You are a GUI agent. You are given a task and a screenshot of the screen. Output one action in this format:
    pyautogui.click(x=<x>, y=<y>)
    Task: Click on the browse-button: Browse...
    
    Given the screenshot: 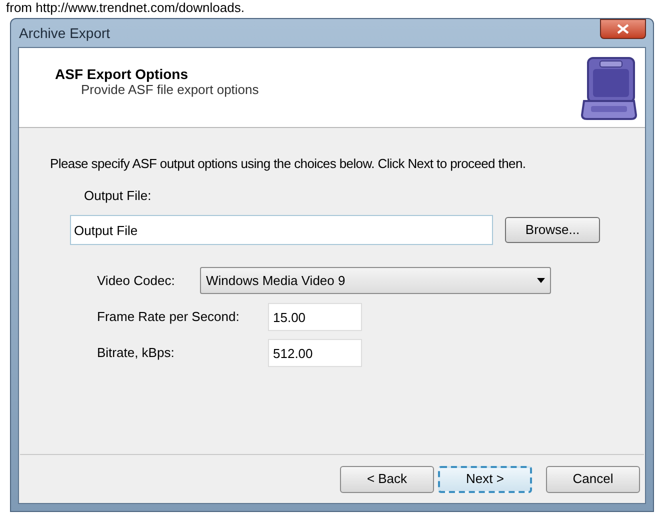 What is the action you would take?
    pyautogui.click(x=552, y=230)
    